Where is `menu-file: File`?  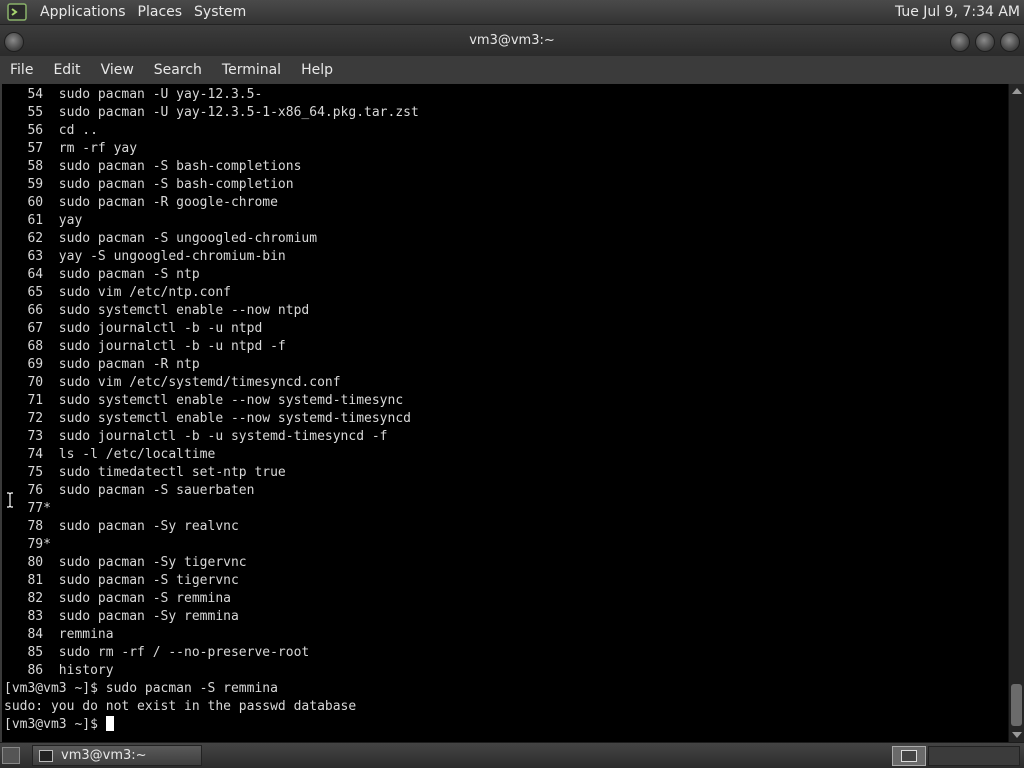 menu-file: File is located at coordinates (21, 70).